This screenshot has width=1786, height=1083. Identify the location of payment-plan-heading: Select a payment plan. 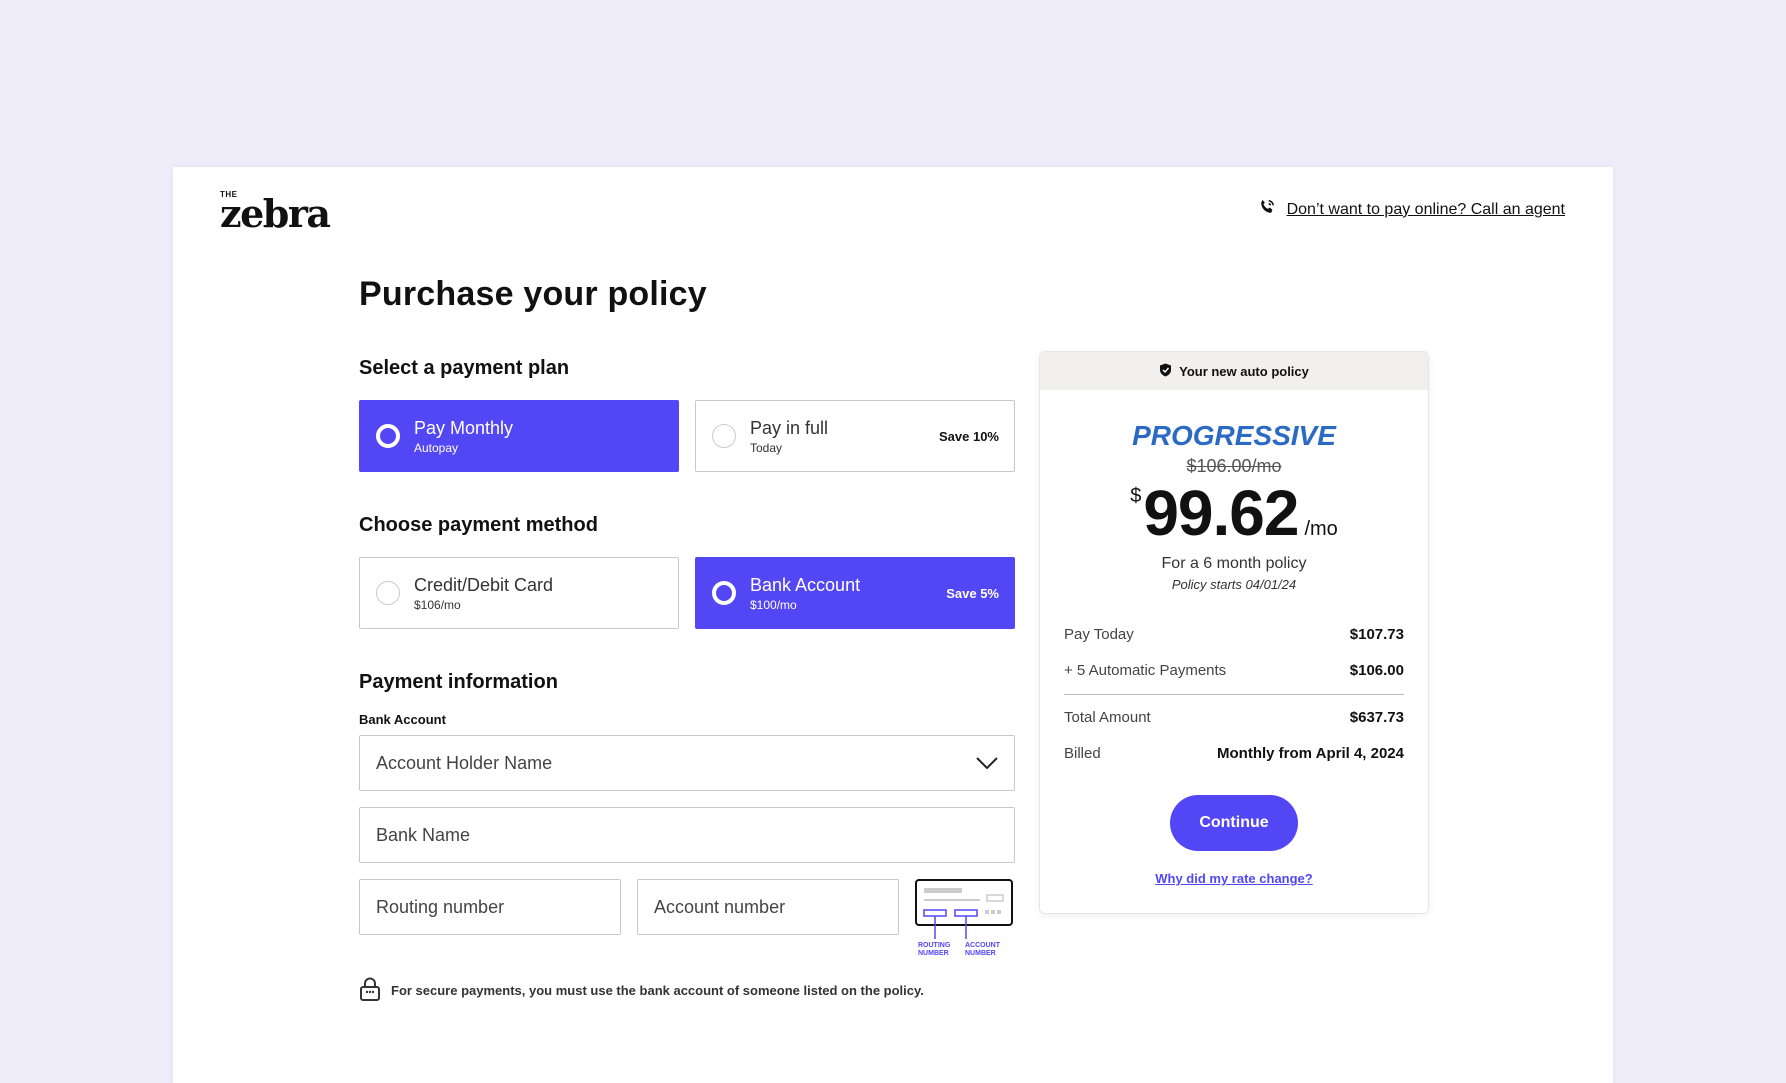
(464, 368).